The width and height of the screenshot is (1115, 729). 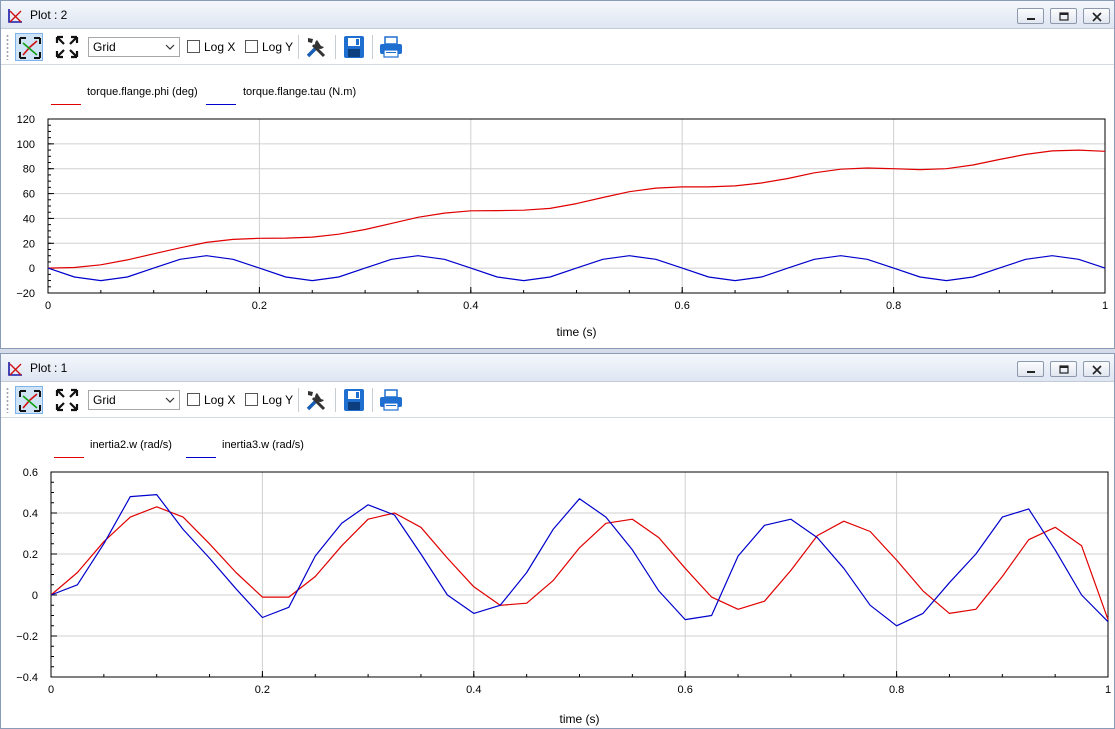 What do you see at coordinates (69, 457) in the screenshot?
I see `legend-swatch-inertia2` at bounding box center [69, 457].